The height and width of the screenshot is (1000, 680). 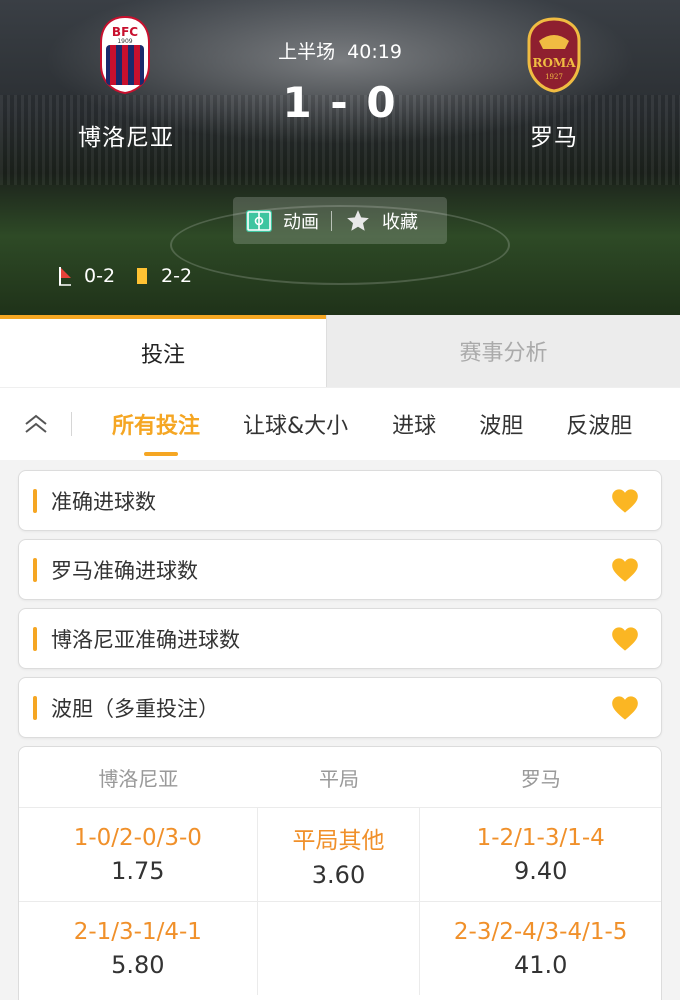 What do you see at coordinates (295, 424) in the screenshot?
I see `filter-handicap-totals: 让球&大小` at bounding box center [295, 424].